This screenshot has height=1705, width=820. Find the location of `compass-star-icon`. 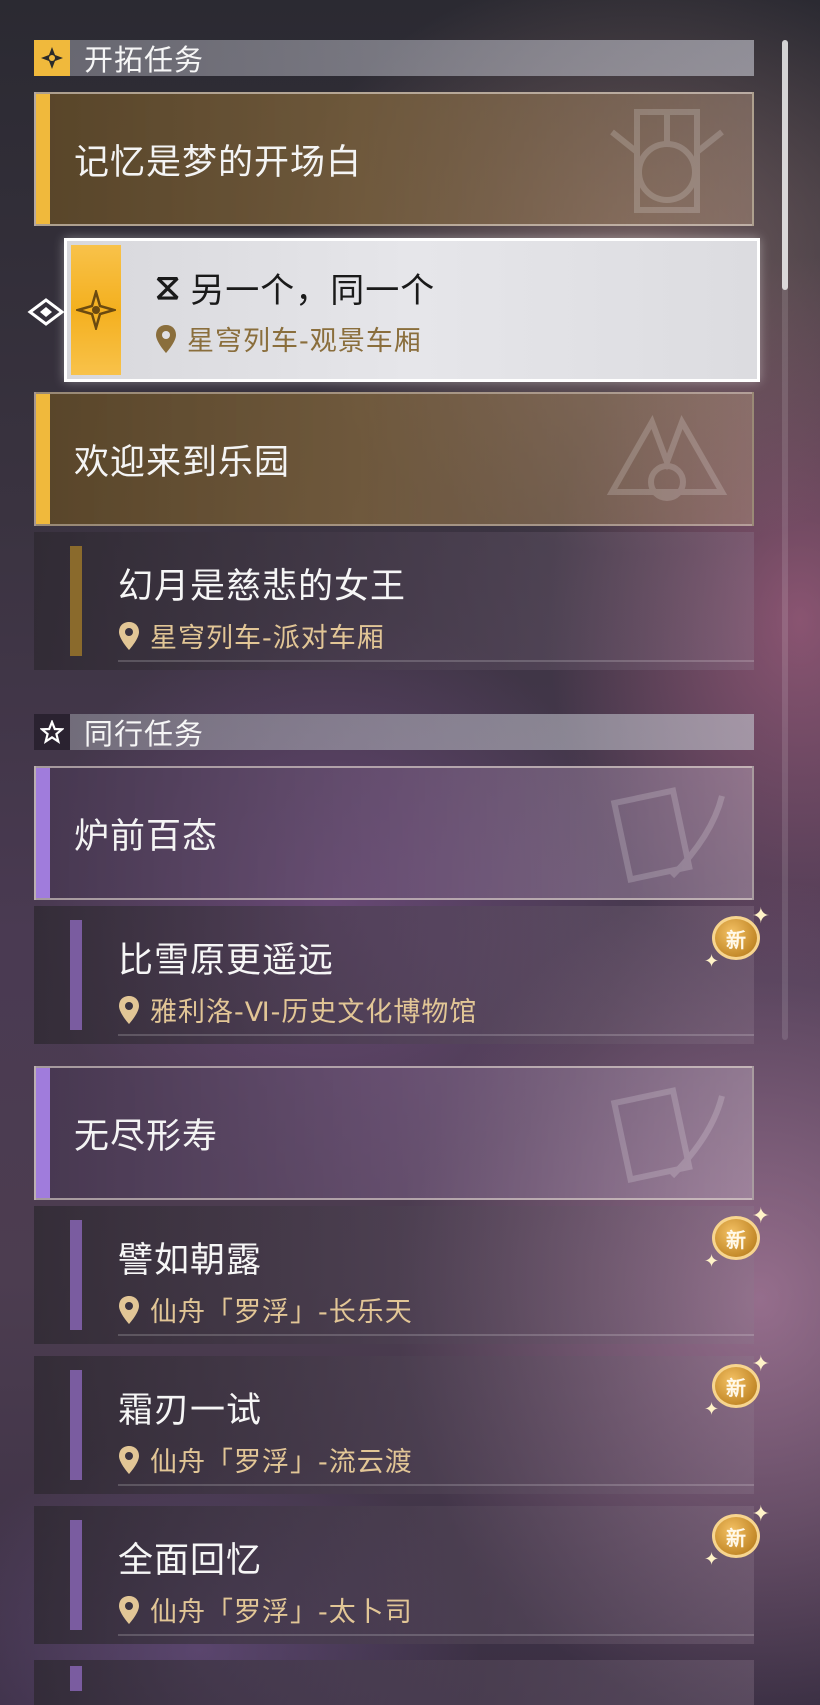

compass-star-icon is located at coordinates (96, 310).